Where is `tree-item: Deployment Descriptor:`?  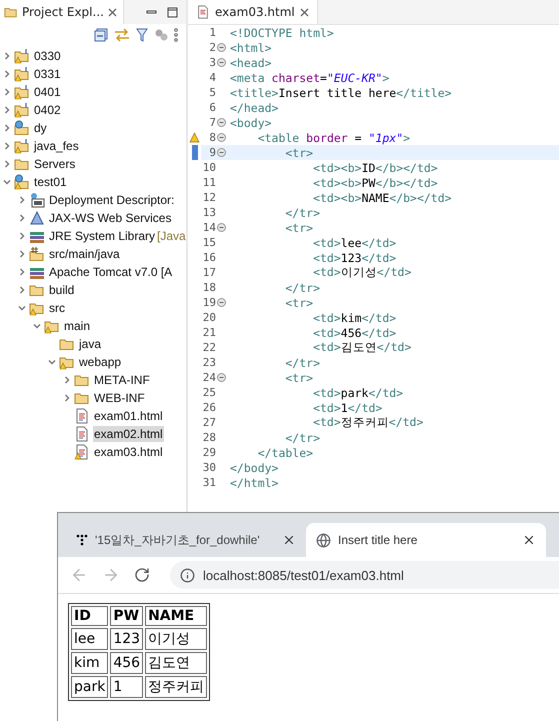
tree-item: Deployment Descriptor: is located at coordinates (112, 200).